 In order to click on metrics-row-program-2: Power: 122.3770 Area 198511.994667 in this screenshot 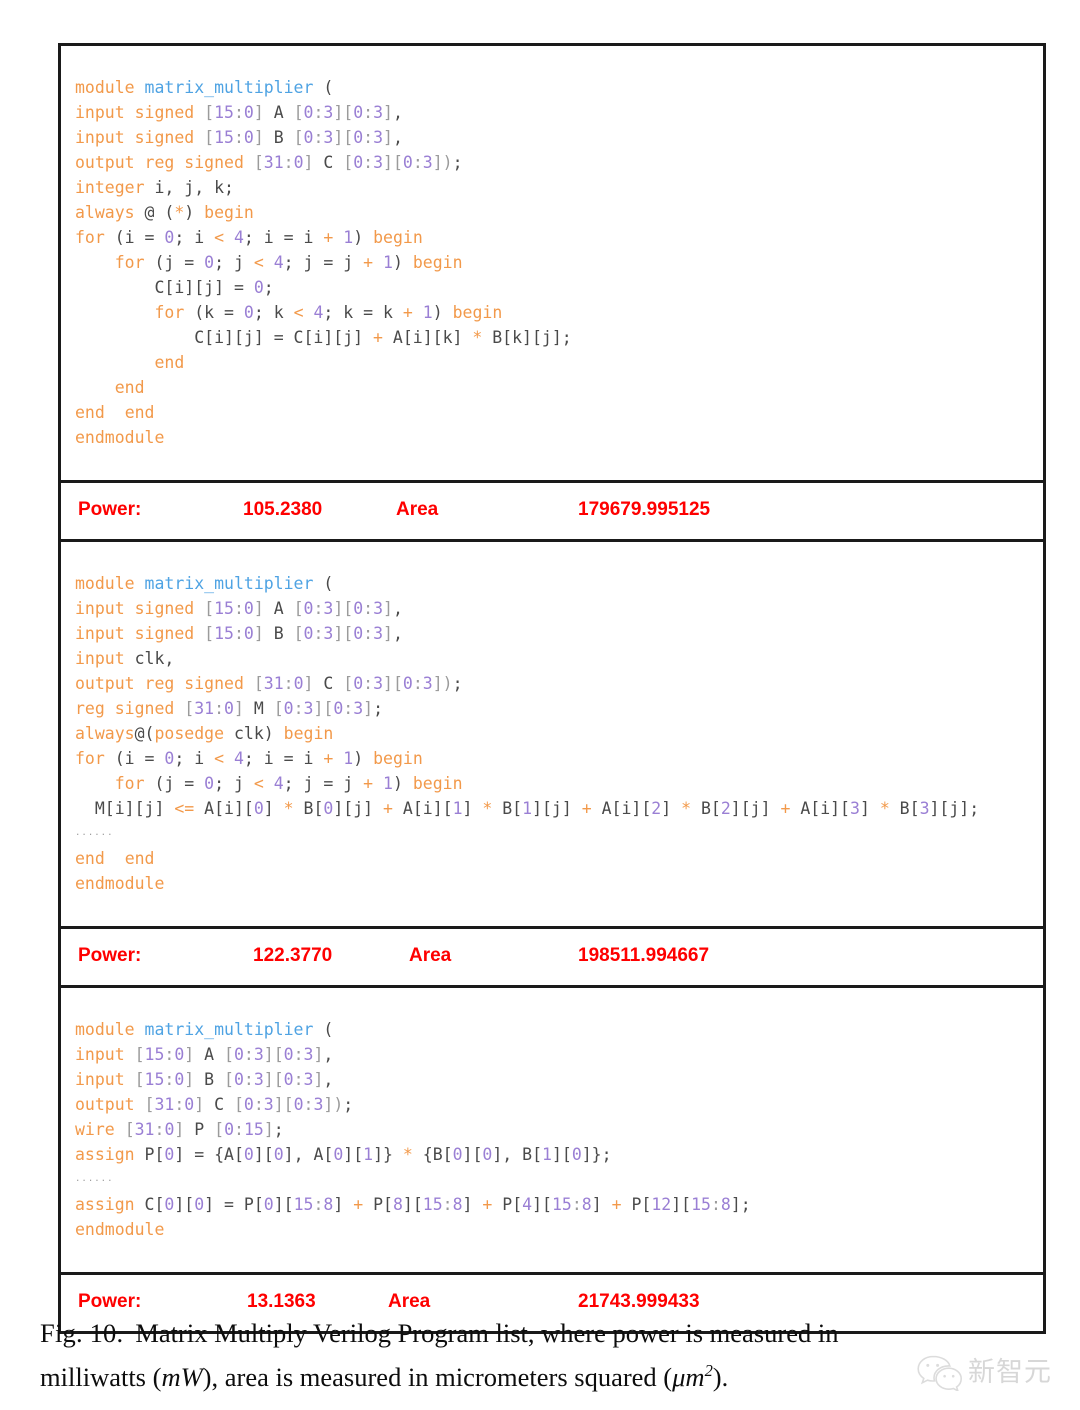, I will do `click(552, 955)`.